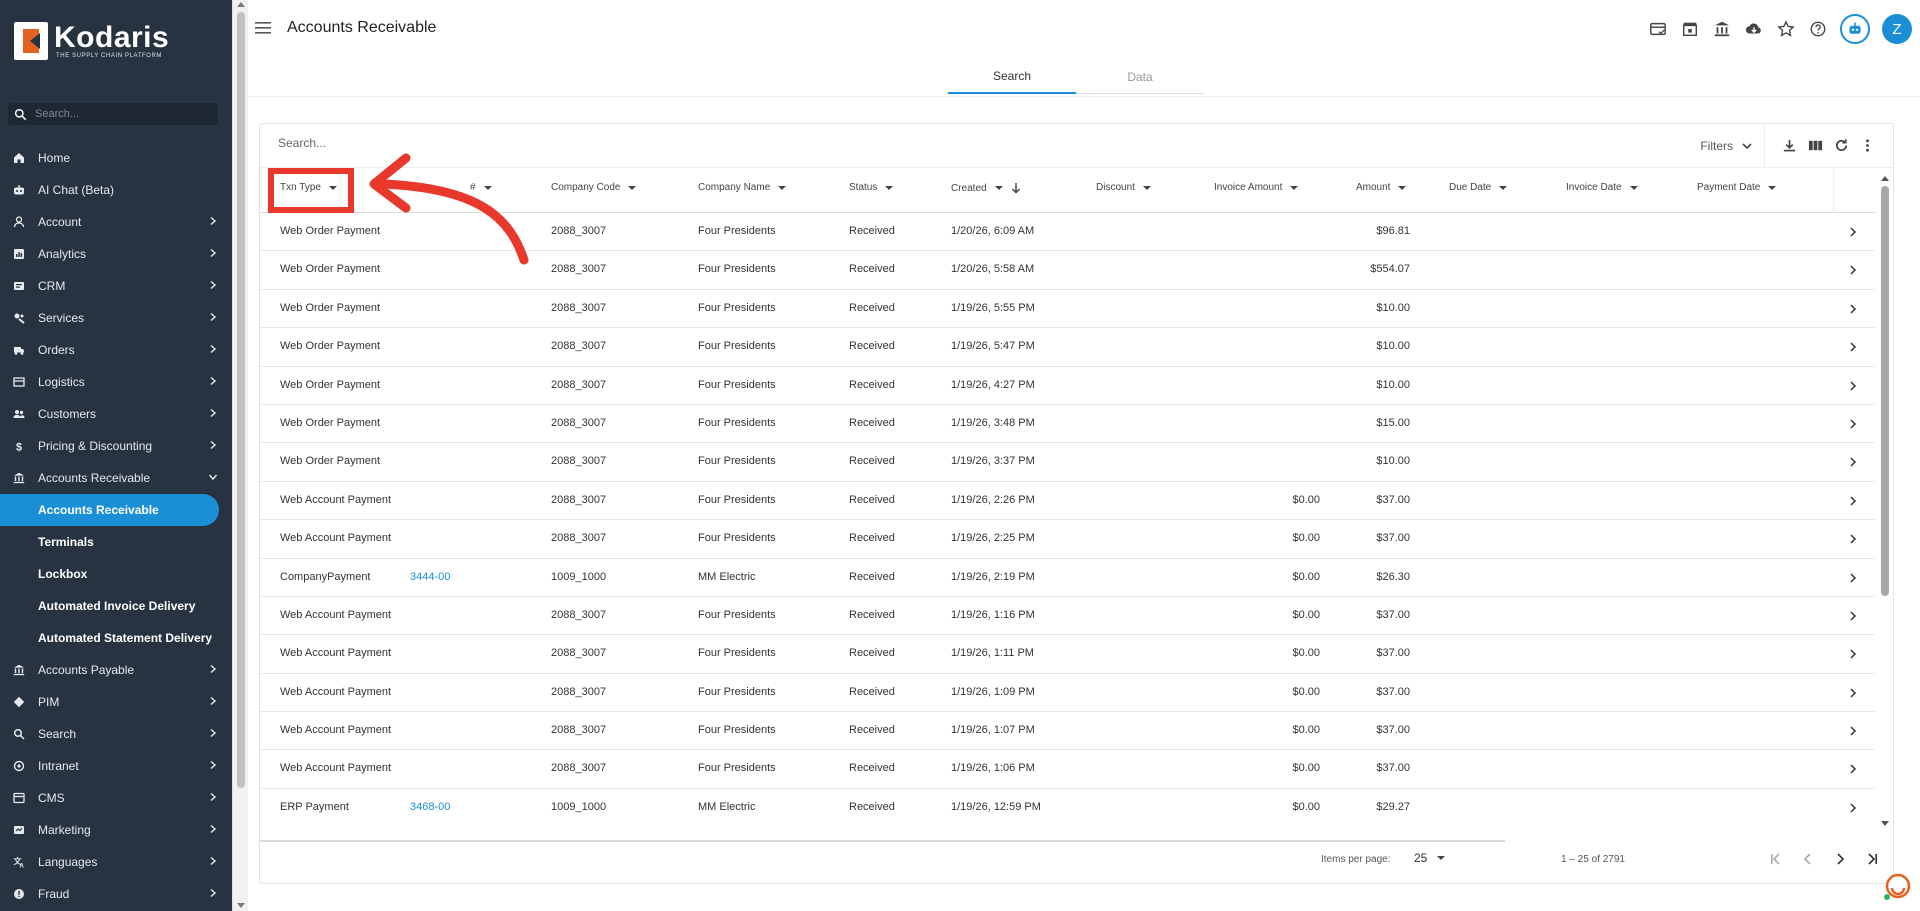  I want to click on column-header-status: Status, so click(871, 187).